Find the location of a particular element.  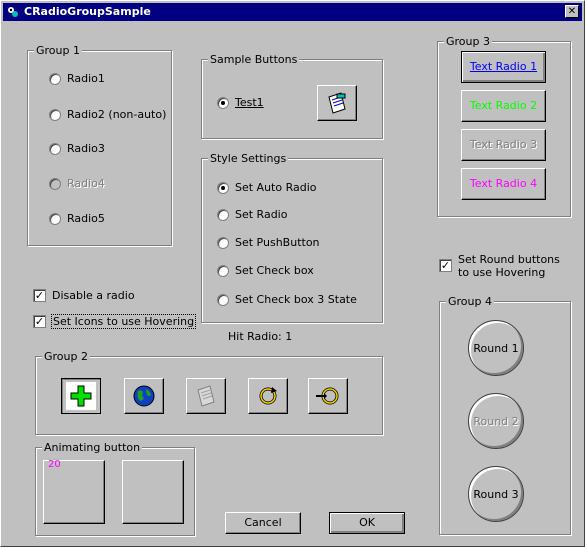

group1-label: Group 1 is located at coordinates (58, 50).